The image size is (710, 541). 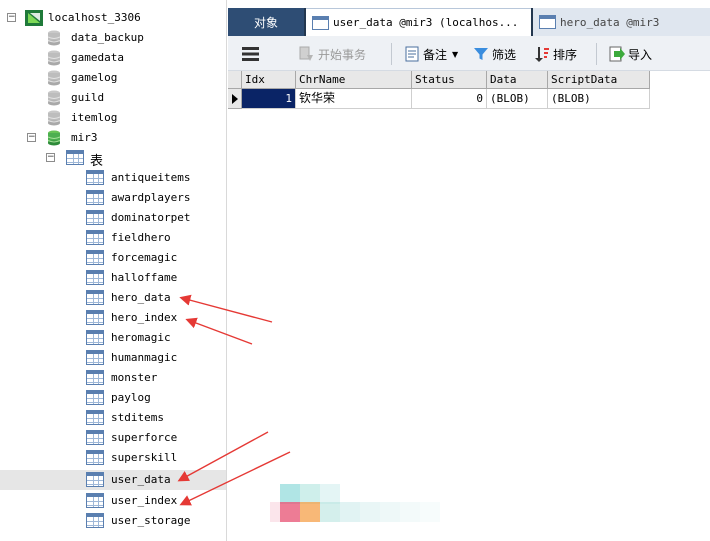 I want to click on sort-button: 排序, so click(x=555, y=54).